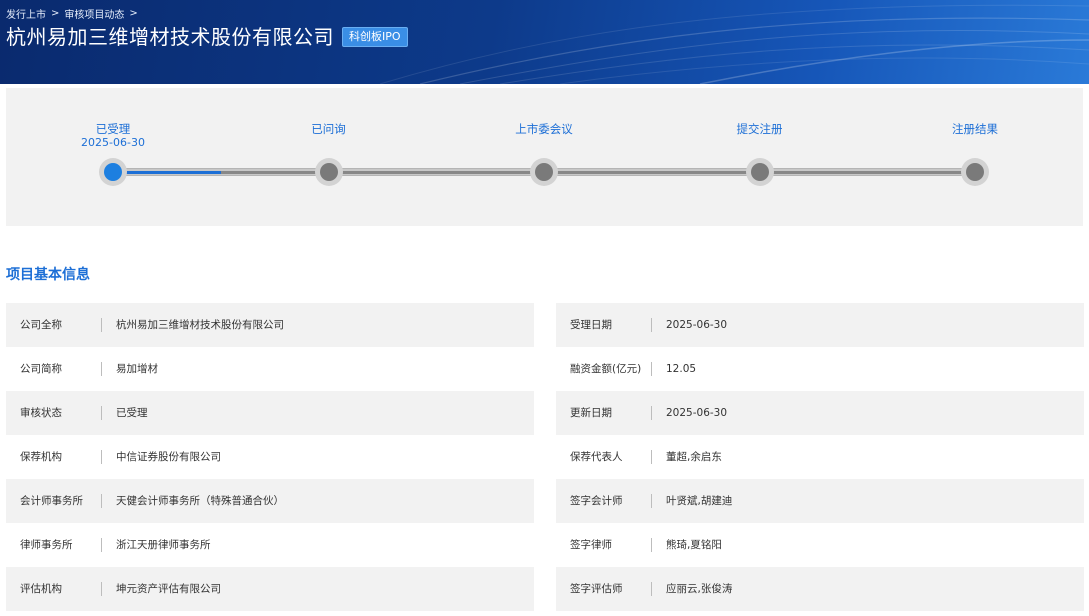 The image size is (1089, 616). What do you see at coordinates (94, 13) in the screenshot?
I see `breadcrumb-item-review-dynamics: 审核项目动态` at bounding box center [94, 13].